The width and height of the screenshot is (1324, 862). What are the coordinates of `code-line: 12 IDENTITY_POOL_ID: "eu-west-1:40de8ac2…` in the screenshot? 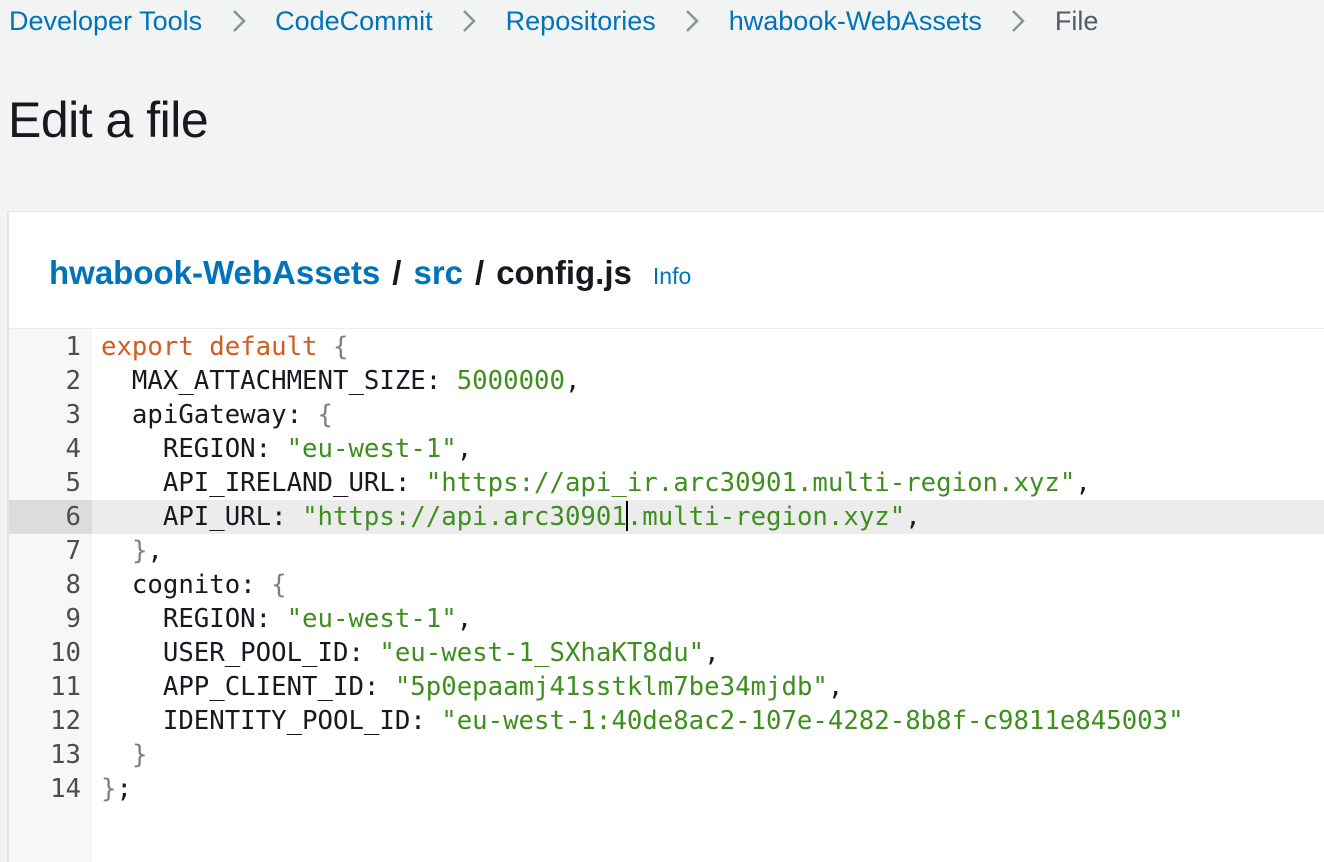 It's located at (666, 721).